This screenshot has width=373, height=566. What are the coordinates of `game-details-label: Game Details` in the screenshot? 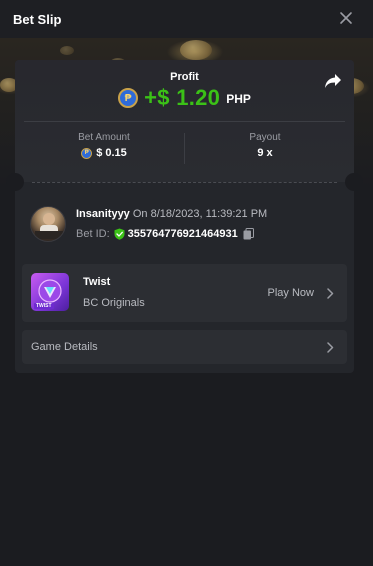 It's located at (64, 347).